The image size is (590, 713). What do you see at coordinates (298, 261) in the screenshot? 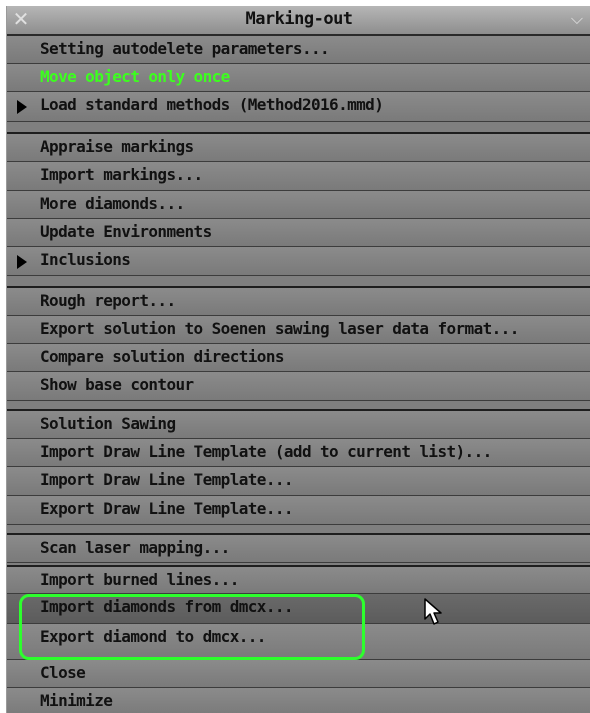
I see `menu-item-inclusions: Inclusions` at bounding box center [298, 261].